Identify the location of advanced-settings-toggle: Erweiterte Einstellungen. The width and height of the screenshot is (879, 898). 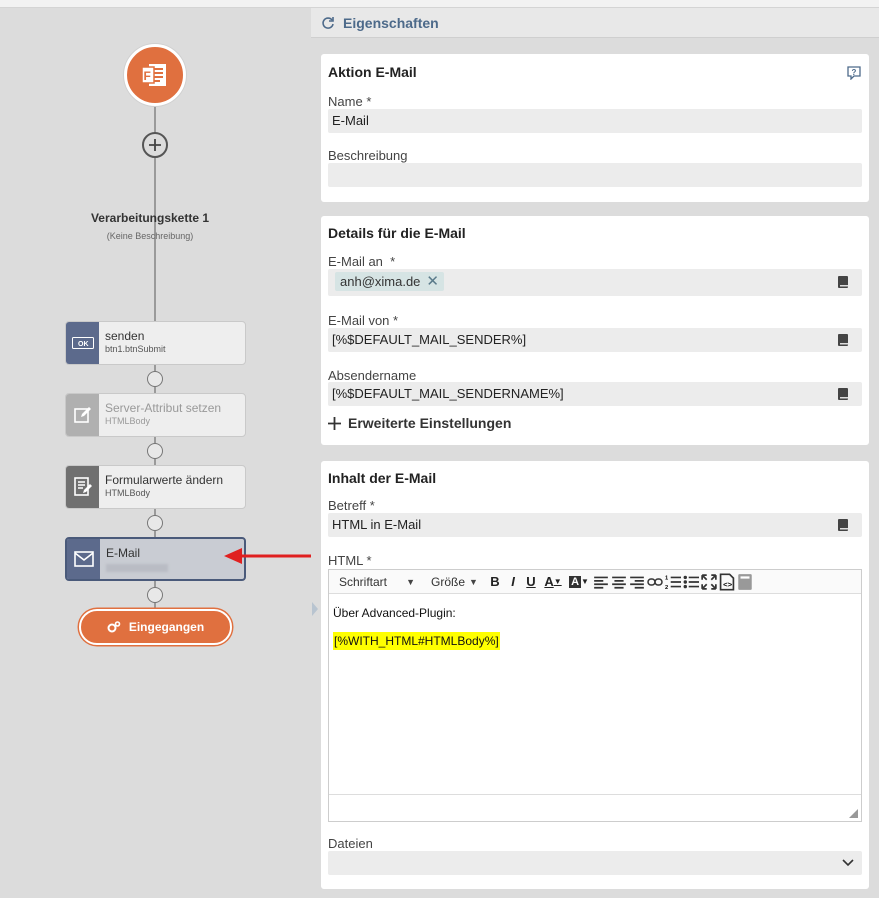
(419, 423).